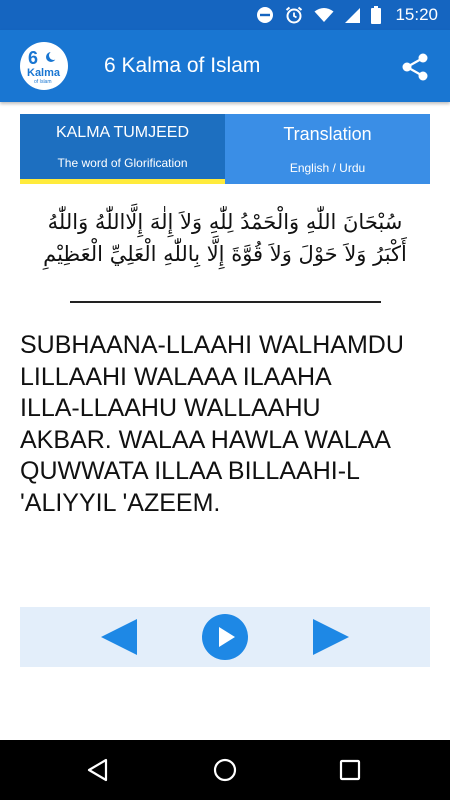 This screenshot has width=450, height=800. I want to click on previous-icon, so click(119, 637).